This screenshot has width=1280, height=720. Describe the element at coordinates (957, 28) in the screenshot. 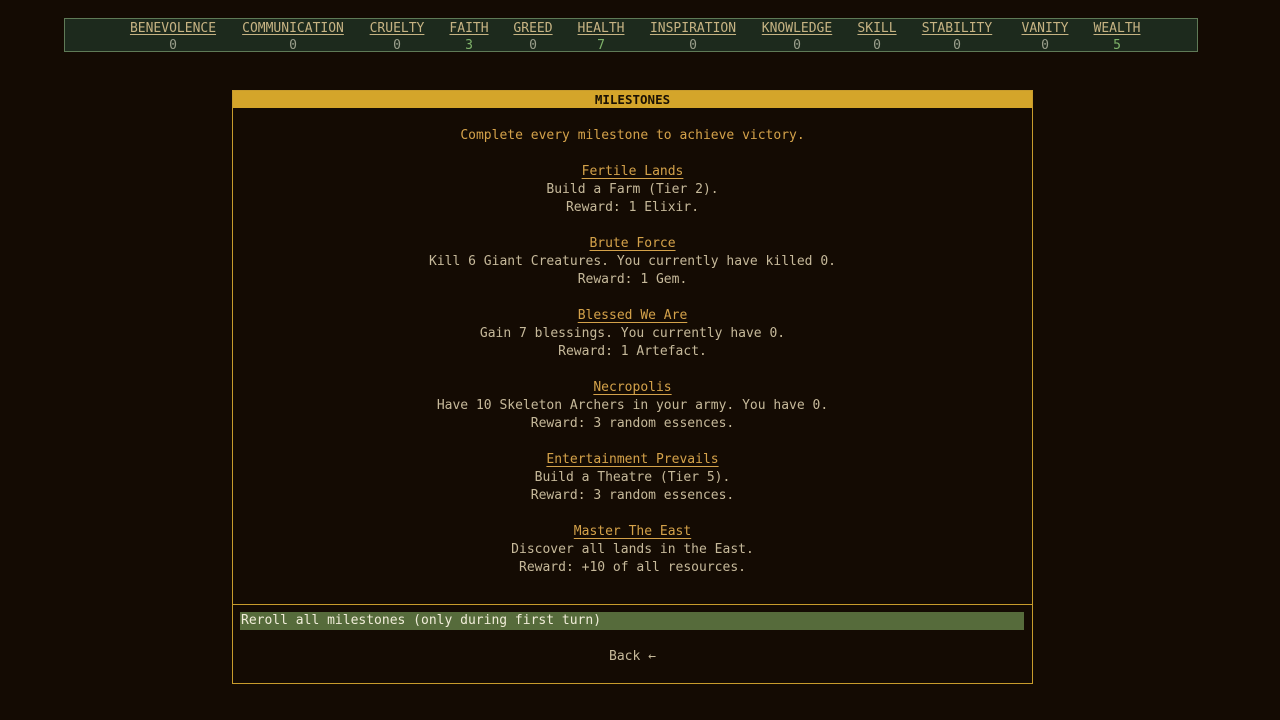

I see `resource-name: STABILITY` at that location.